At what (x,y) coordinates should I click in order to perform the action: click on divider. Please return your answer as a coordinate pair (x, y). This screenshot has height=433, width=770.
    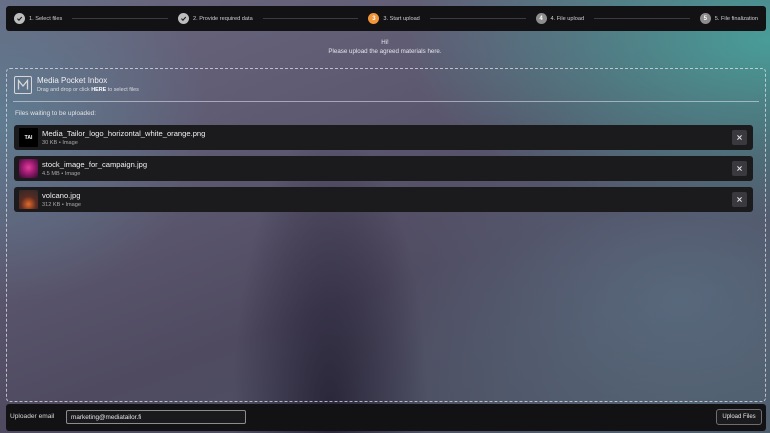
    Looking at the image, I should click on (386, 101).